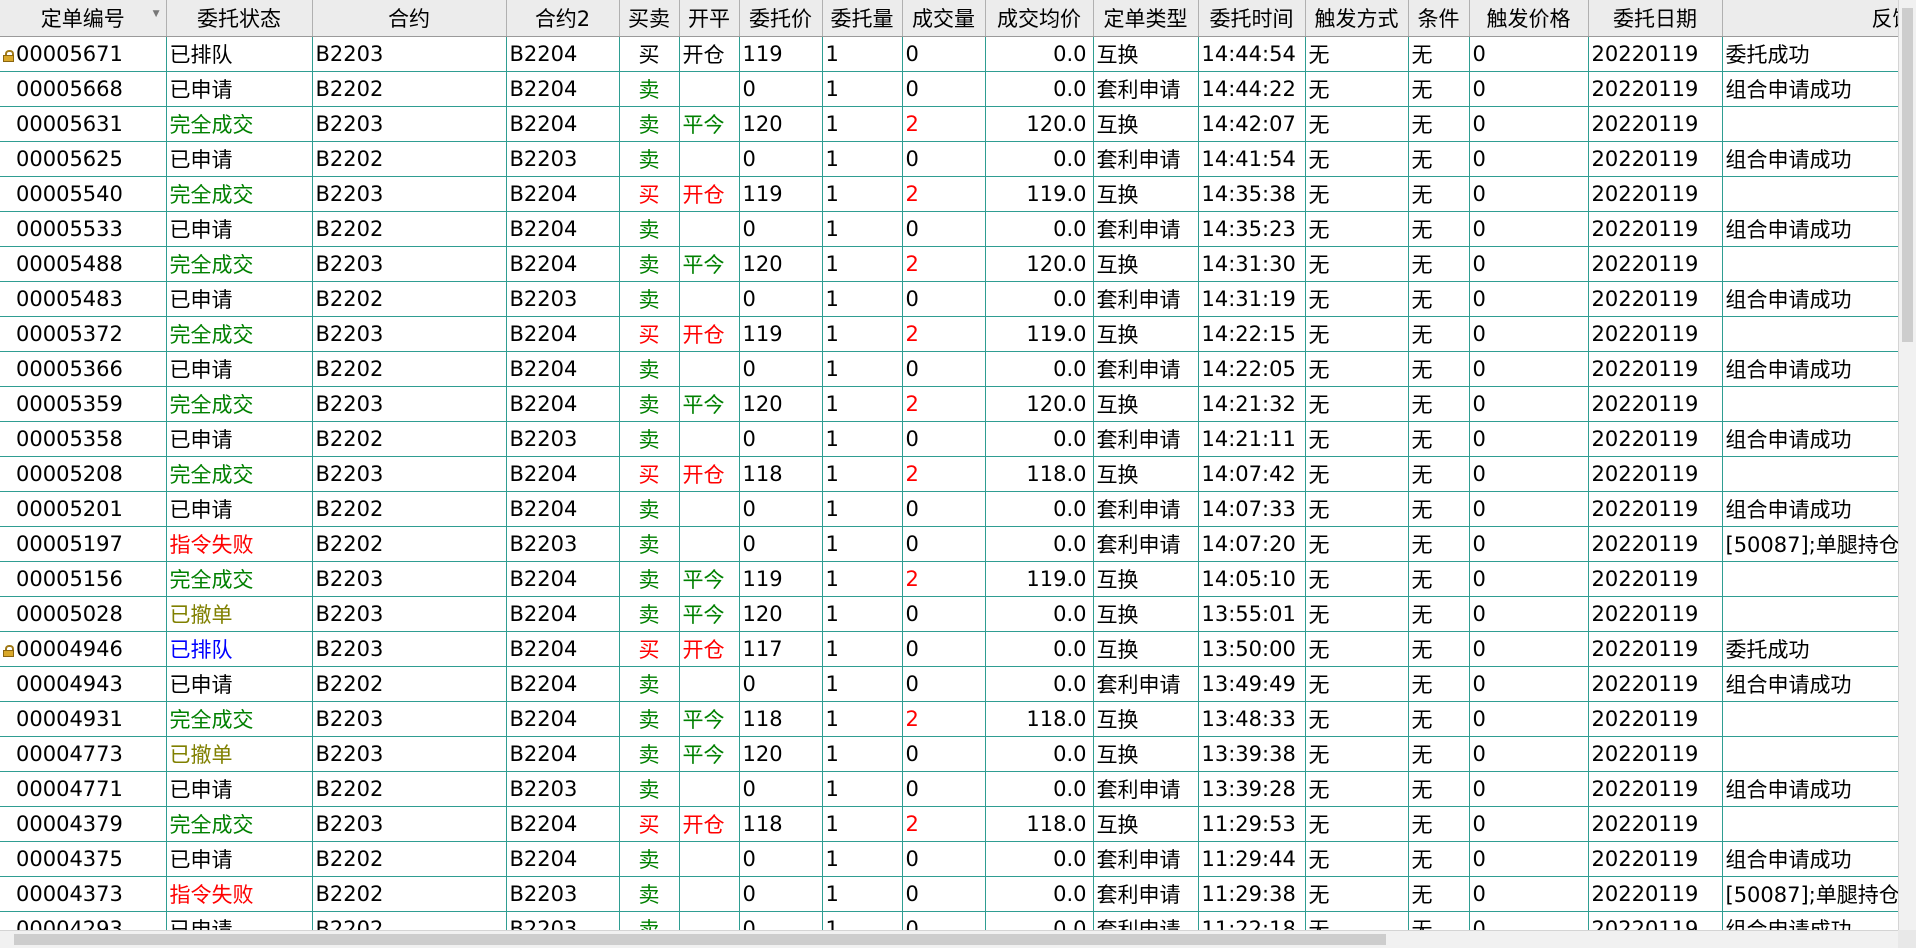 This screenshot has height=948, width=1916. Describe the element at coordinates (700, 939) in the screenshot. I see `horizontal-scrollbar-thumb` at that location.